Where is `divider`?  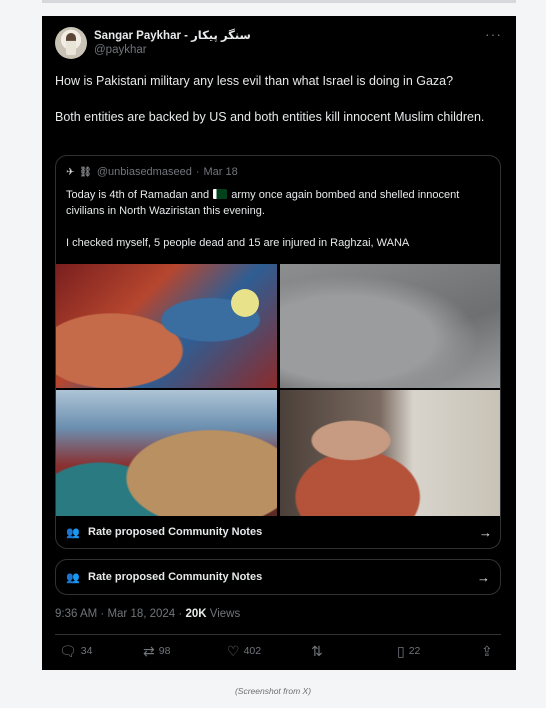
divider is located at coordinates (278, 634).